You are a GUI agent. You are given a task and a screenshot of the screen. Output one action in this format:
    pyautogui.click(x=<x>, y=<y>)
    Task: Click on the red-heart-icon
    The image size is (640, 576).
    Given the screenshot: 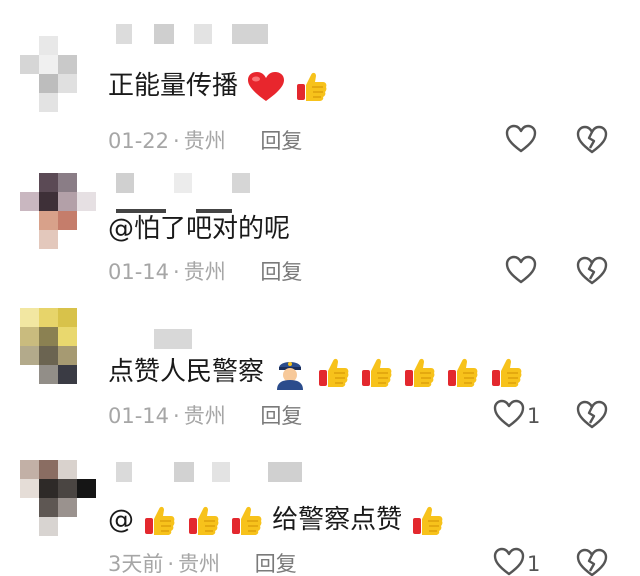 What is the action you would take?
    pyautogui.click(x=266, y=87)
    